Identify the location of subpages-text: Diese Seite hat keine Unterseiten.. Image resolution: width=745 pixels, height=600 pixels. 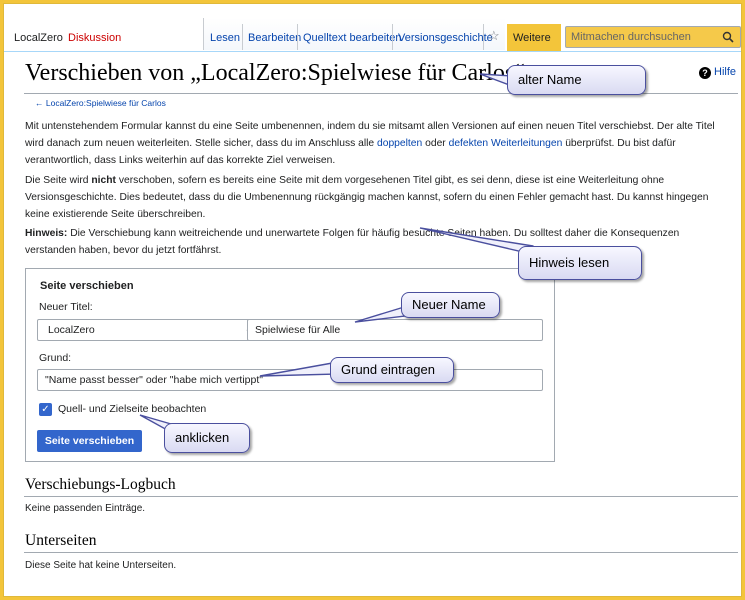
(101, 565).